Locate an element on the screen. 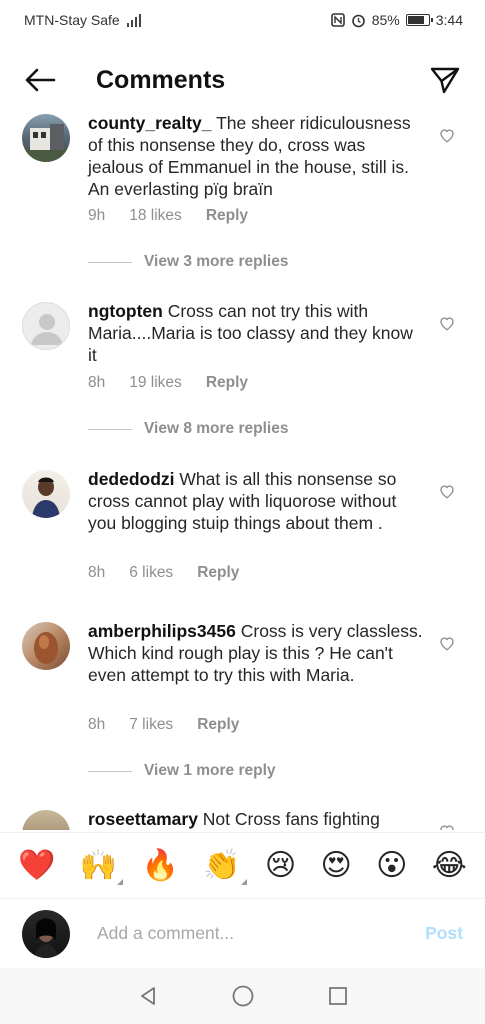 This screenshot has height=1024, width=485. comment-likes: 7 likes is located at coordinates (151, 725).